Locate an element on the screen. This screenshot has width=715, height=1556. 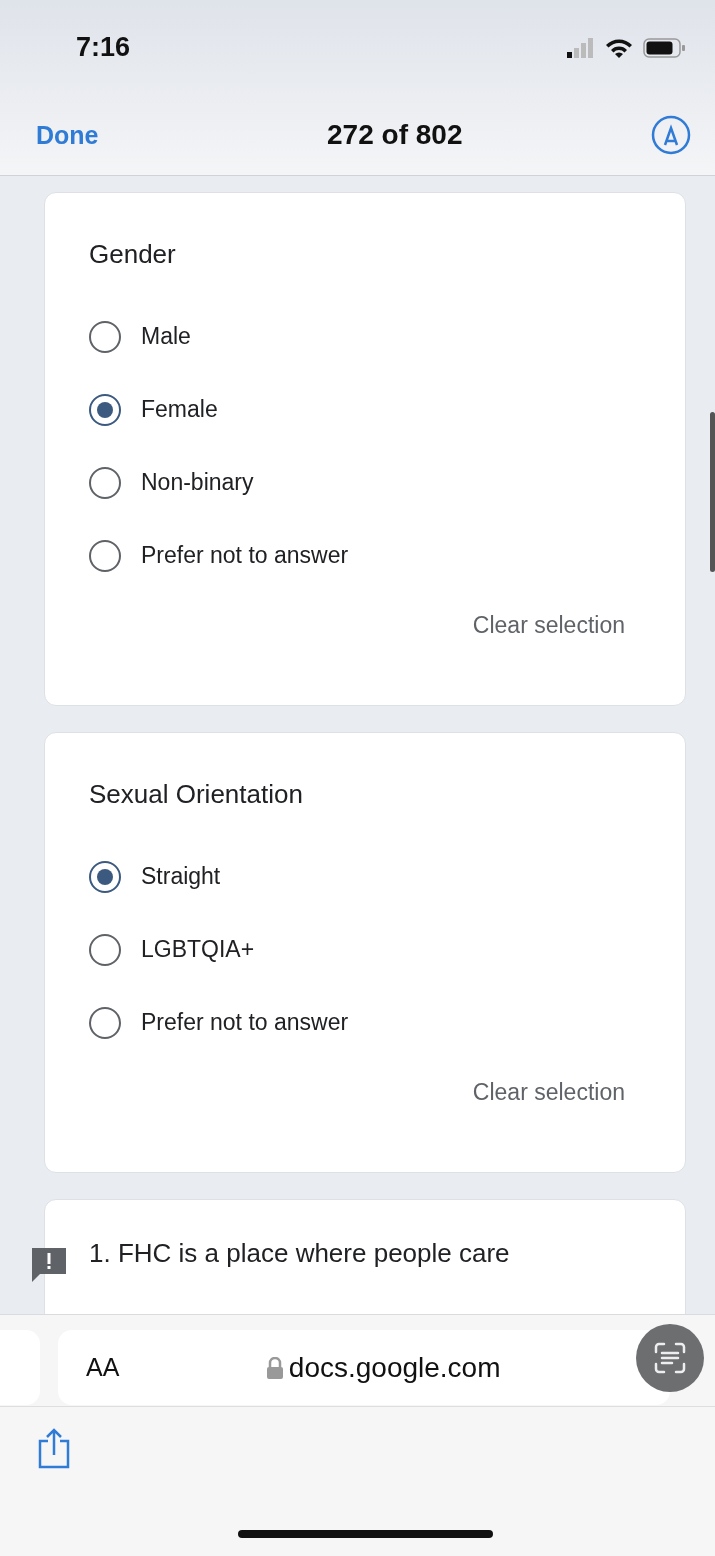
address-bar: AA docs.google.com is located at coordinates (364, 1367).